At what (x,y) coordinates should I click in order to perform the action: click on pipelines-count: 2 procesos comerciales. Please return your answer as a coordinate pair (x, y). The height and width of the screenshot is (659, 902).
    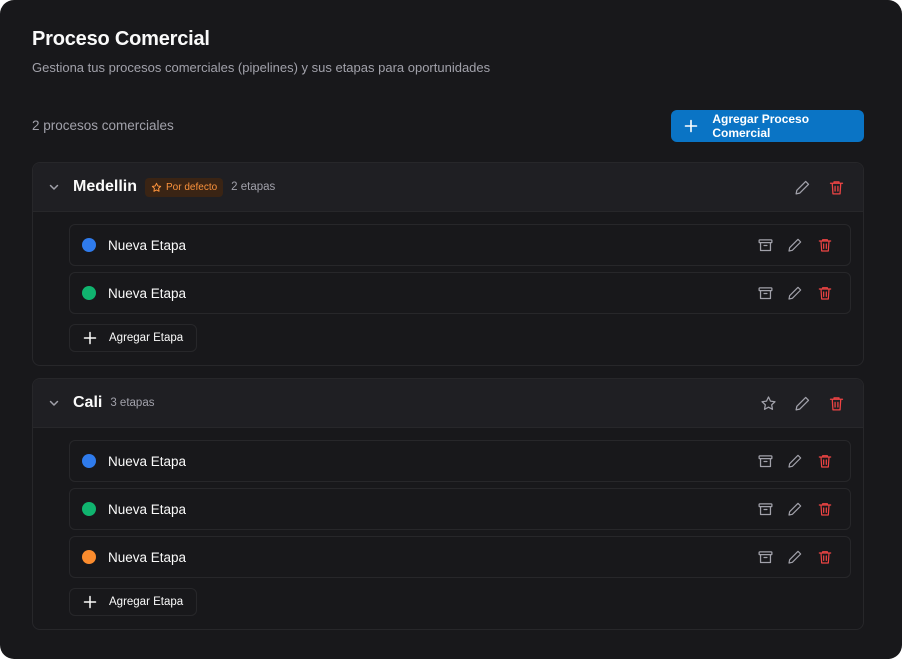
    Looking at the image, I should click on (103, 125).